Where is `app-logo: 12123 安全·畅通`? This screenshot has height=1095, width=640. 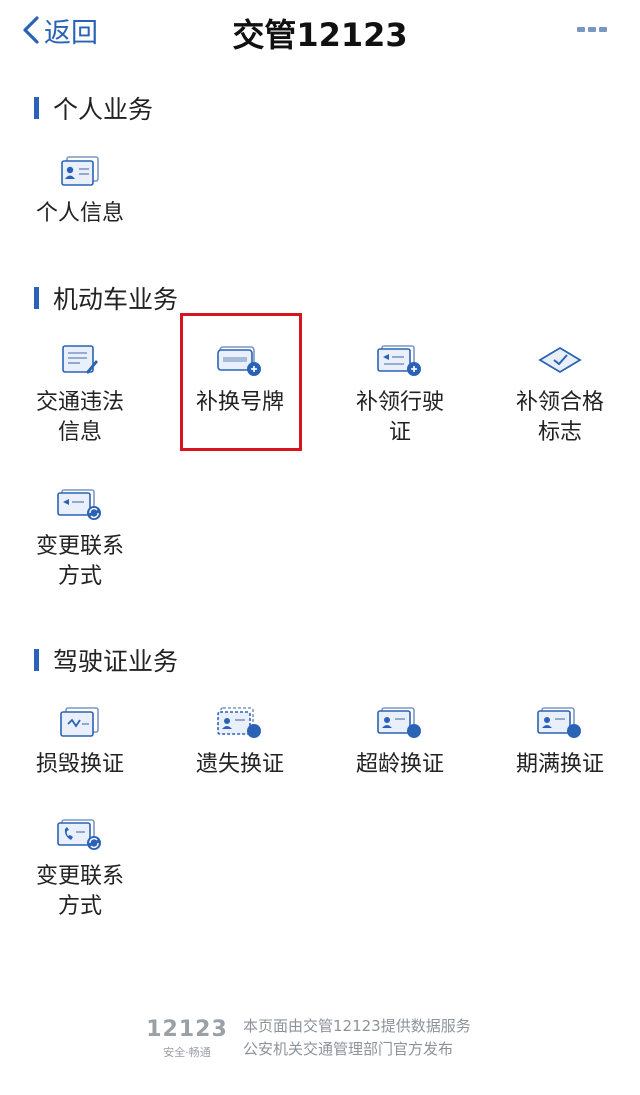
app-logo: 12123 安全·畅通 is located at coordinates (187, 1038).